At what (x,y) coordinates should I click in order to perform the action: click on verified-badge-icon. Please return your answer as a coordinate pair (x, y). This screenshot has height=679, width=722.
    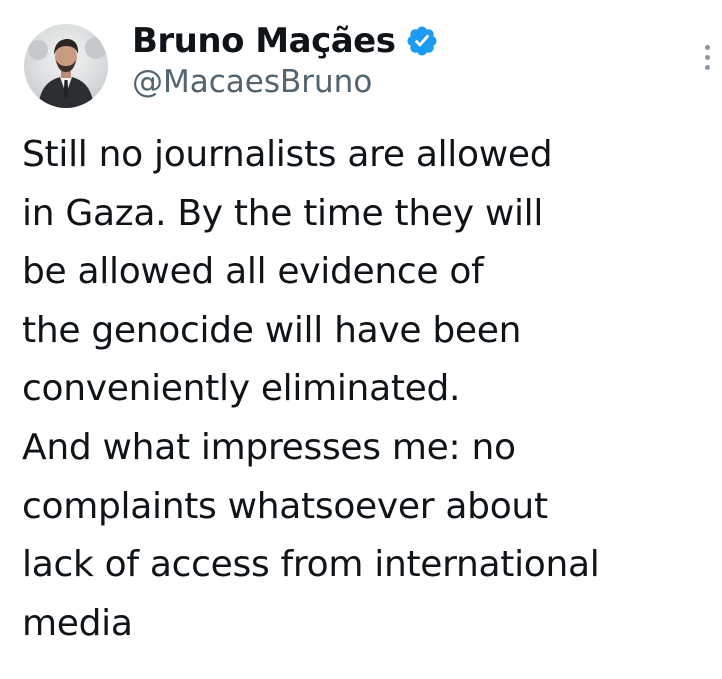
    Looking at the image, I should click on (422, 41).